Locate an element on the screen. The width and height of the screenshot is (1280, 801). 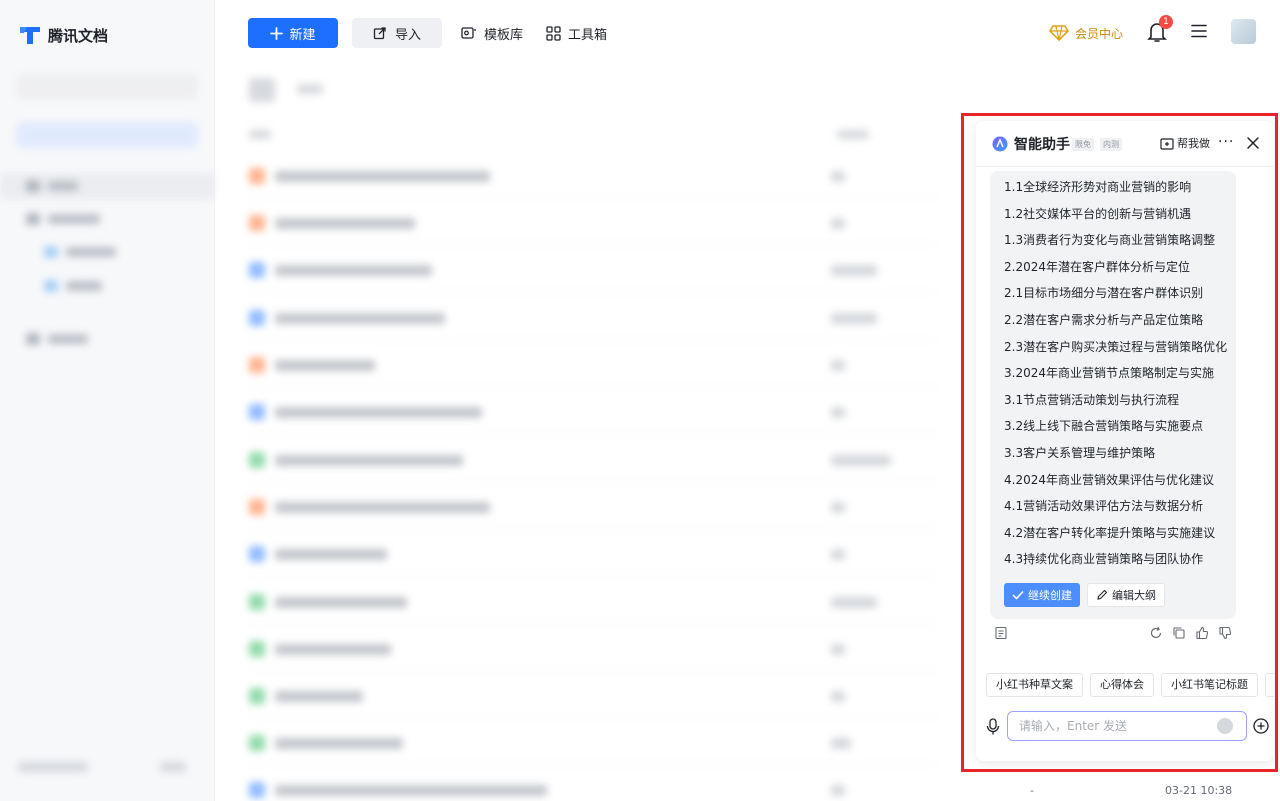
toolbox-link: 工具箱 is located at coordinates (576, 33).